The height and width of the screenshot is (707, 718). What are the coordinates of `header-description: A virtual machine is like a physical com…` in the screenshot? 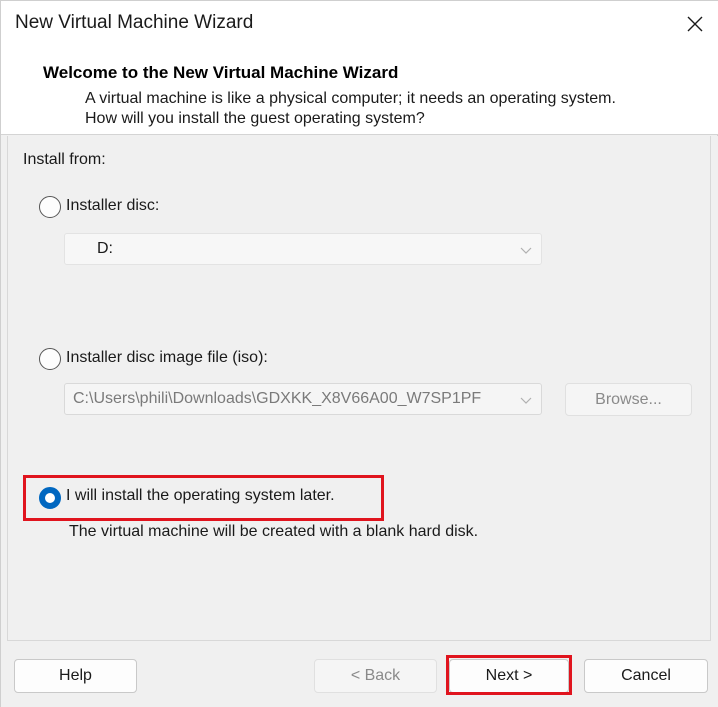 It's located at (350, 108).